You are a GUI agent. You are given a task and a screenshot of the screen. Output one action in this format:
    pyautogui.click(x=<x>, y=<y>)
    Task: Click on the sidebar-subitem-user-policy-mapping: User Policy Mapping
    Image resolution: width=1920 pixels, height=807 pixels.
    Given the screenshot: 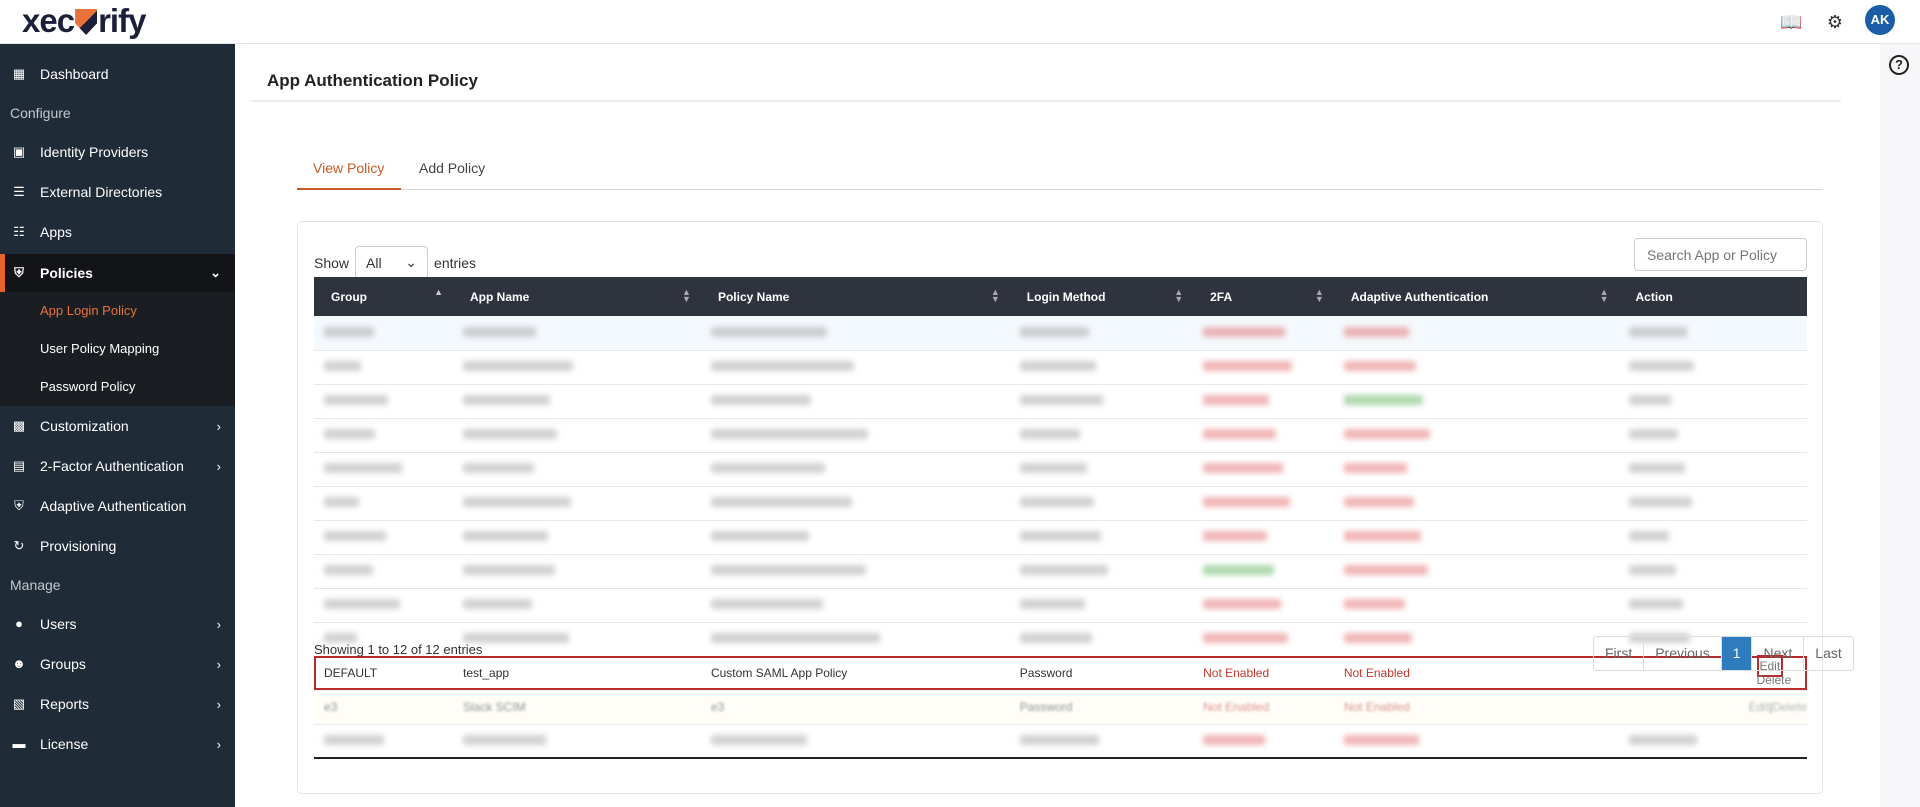 What is the action you would take?
    pyautogui.click(x=117, y=349)
    